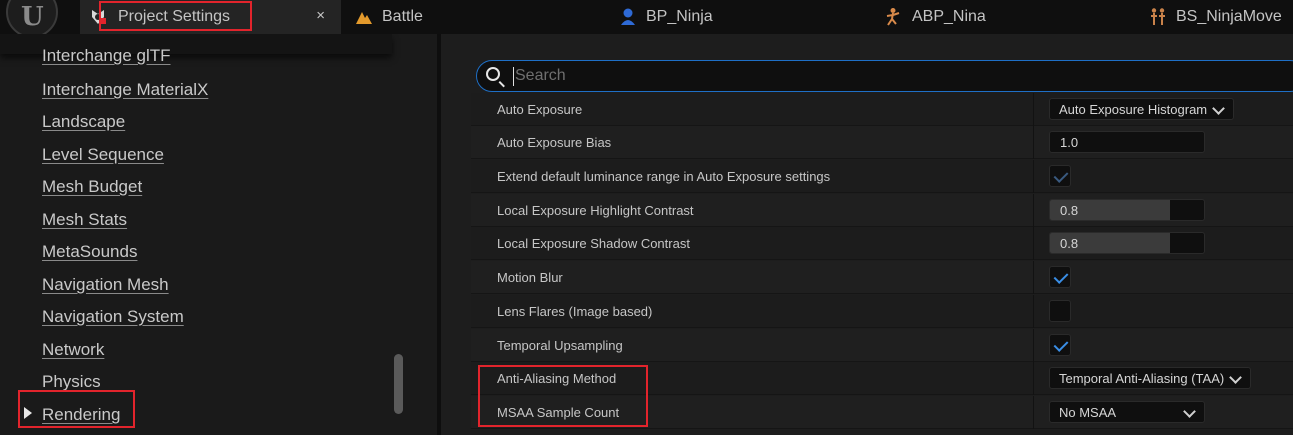 The height and width of the screenshot is (435, 1293). Describe the element at coordinates (628, 16) in the screenshot. I see `blueprint-character-icon` at that location.